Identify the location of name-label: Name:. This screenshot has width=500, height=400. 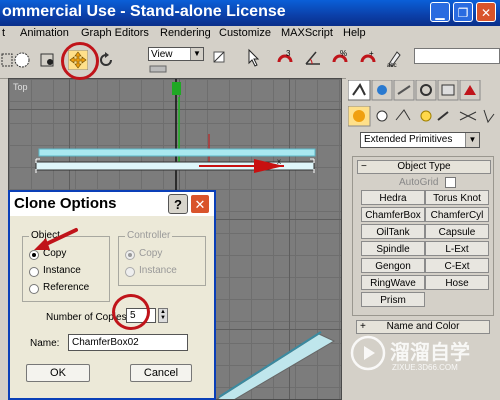
(45, 343).